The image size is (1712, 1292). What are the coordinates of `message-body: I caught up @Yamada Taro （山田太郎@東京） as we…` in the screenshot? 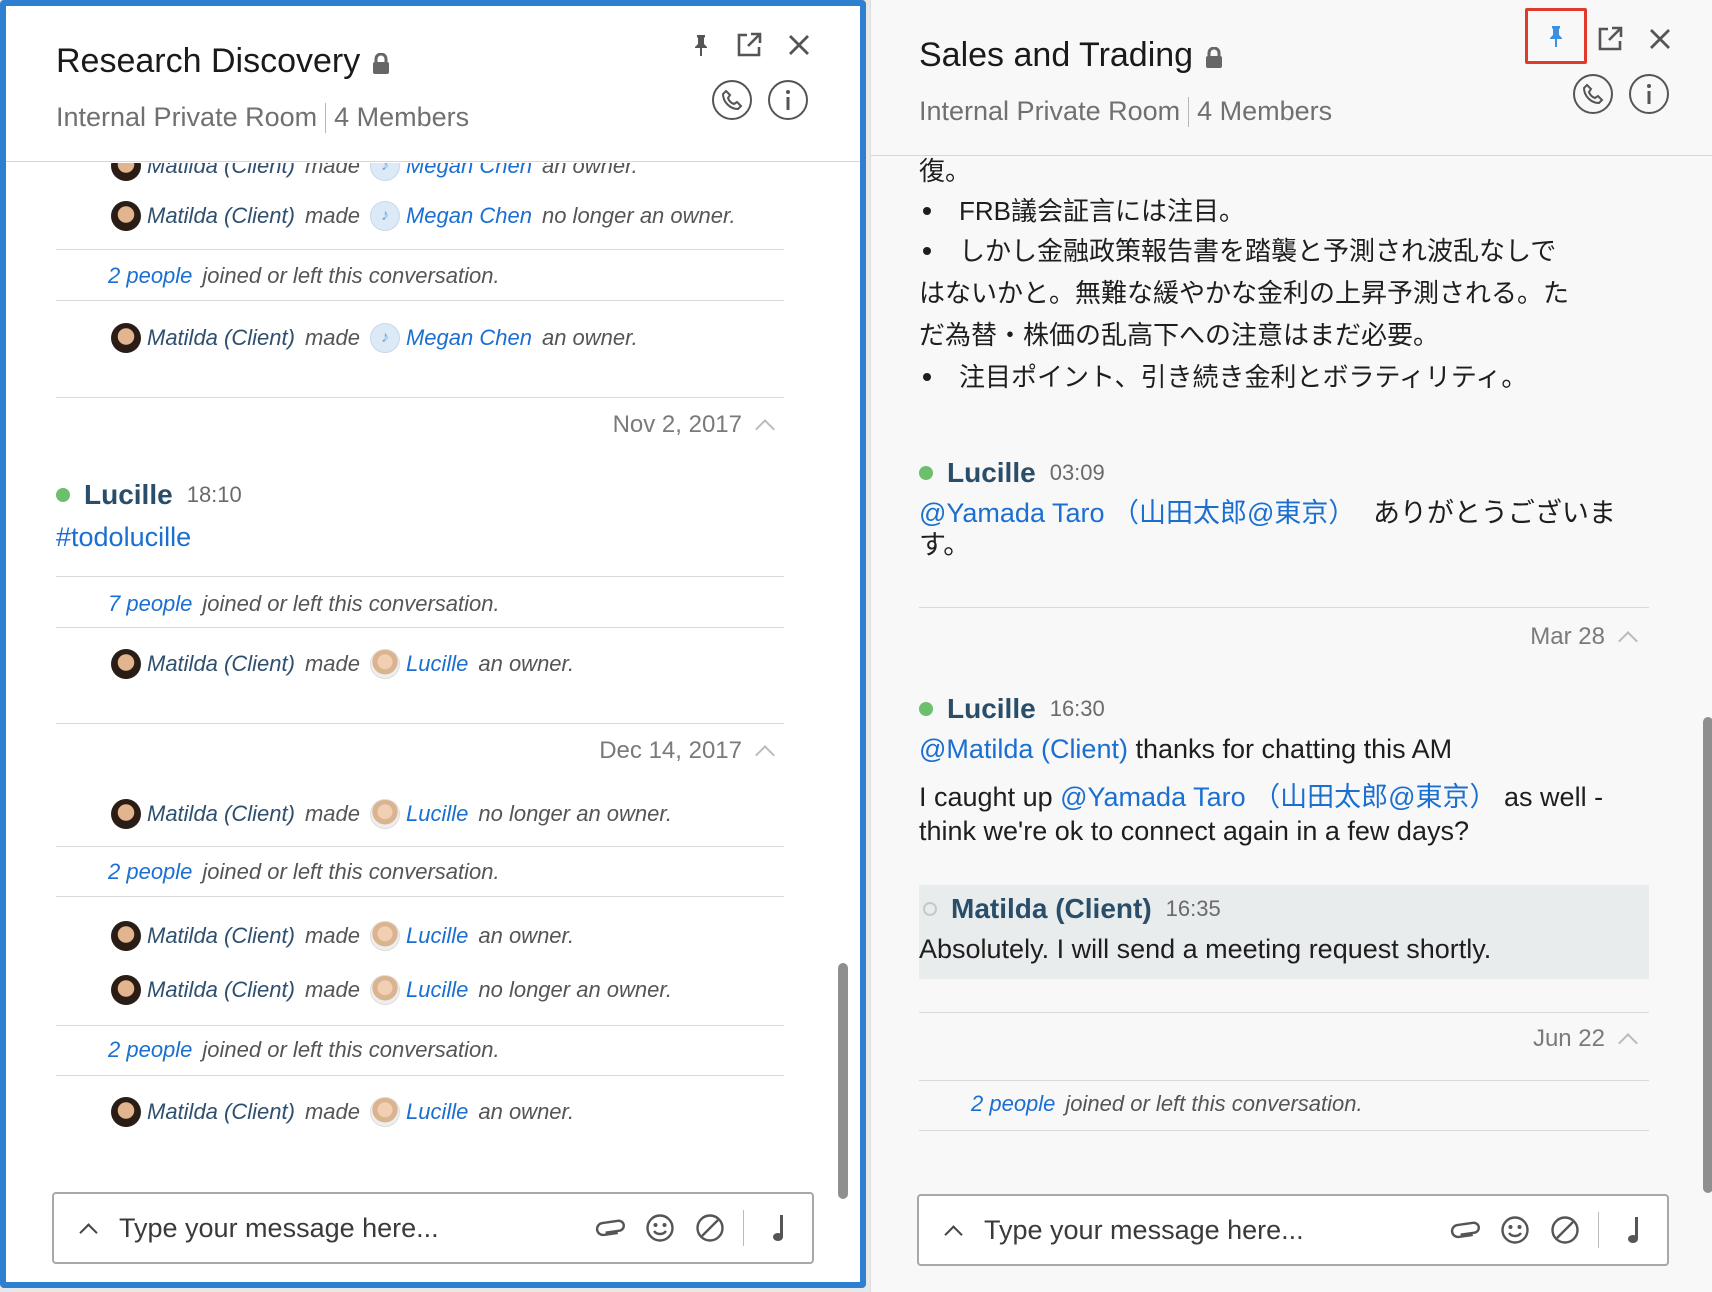 It's located at (1284, 797).